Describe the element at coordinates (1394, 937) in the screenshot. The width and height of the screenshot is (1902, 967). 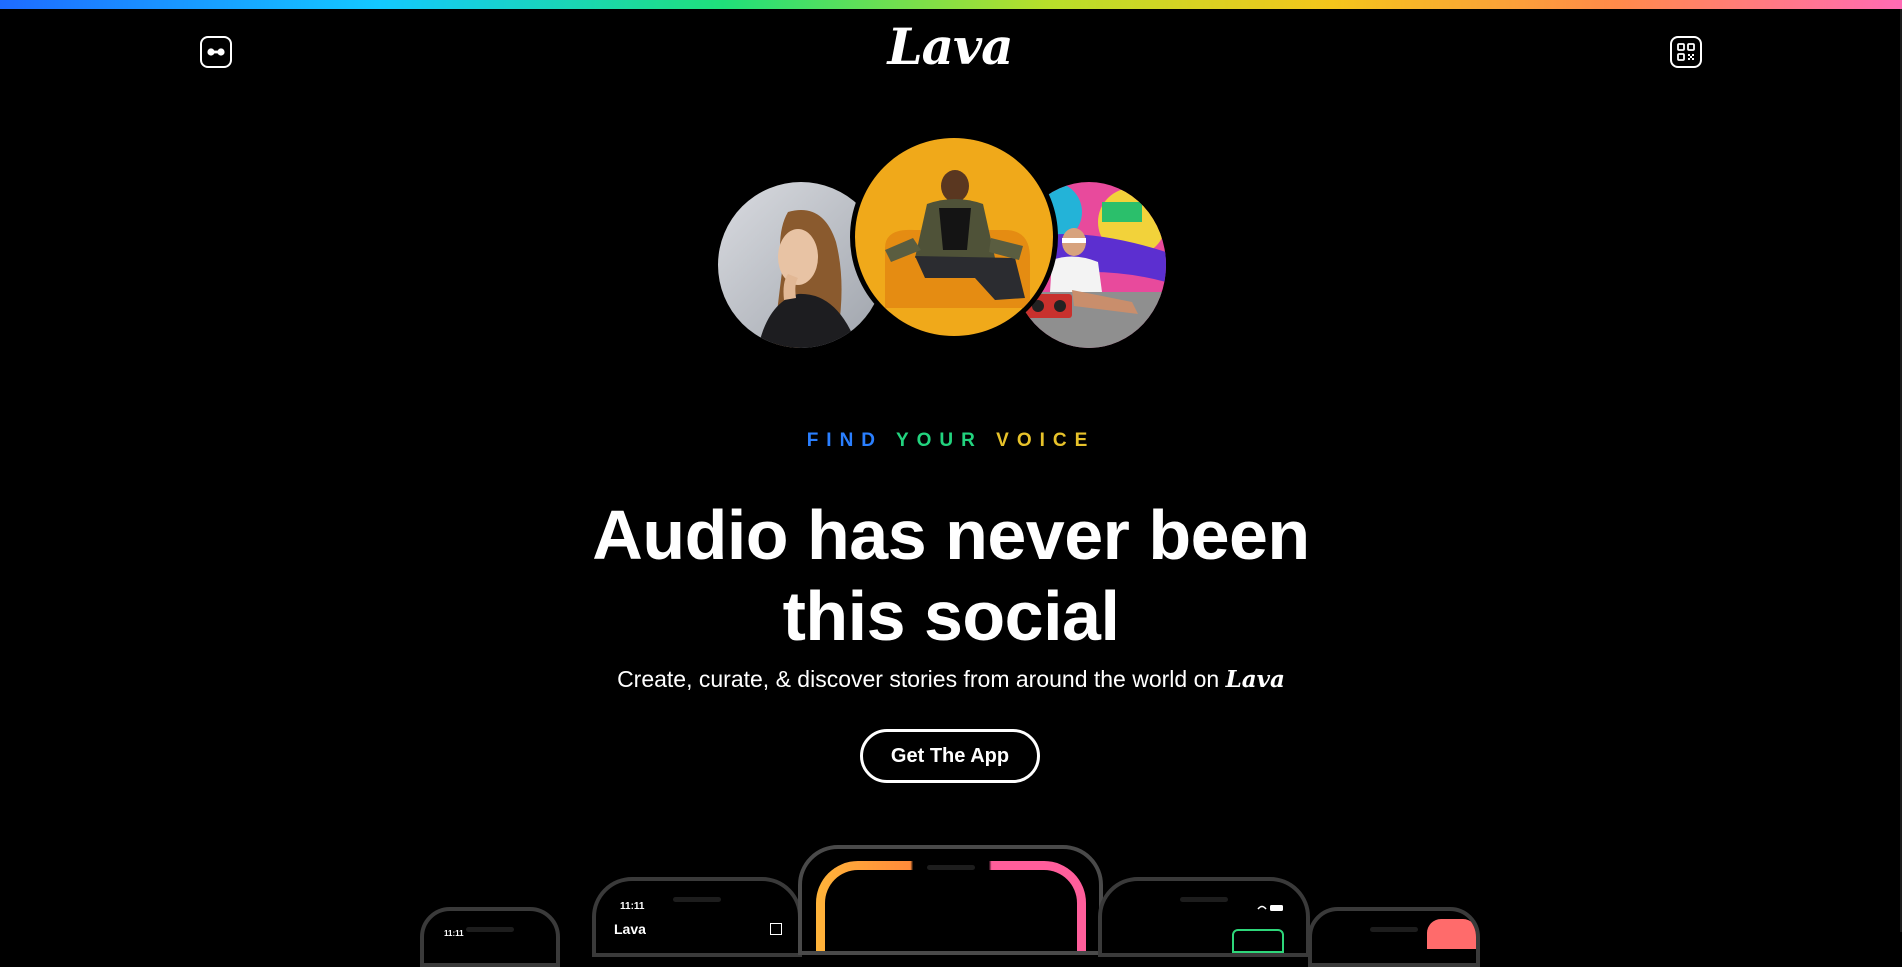
I see `phone-mockup-far-right` at that location.